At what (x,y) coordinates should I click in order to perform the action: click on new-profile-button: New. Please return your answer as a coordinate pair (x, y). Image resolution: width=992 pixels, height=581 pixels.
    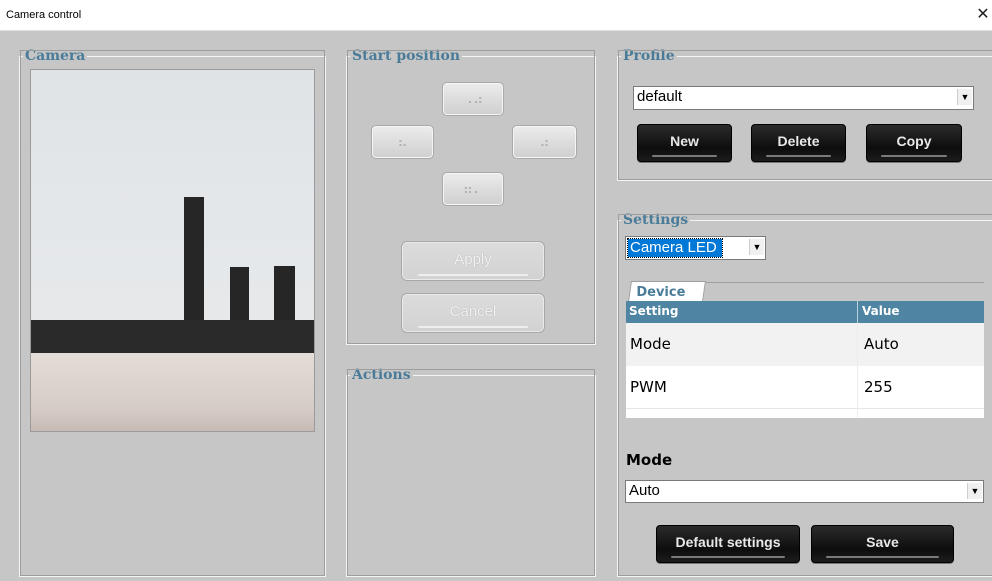
    Looking at the image, I should click on (684, 143).